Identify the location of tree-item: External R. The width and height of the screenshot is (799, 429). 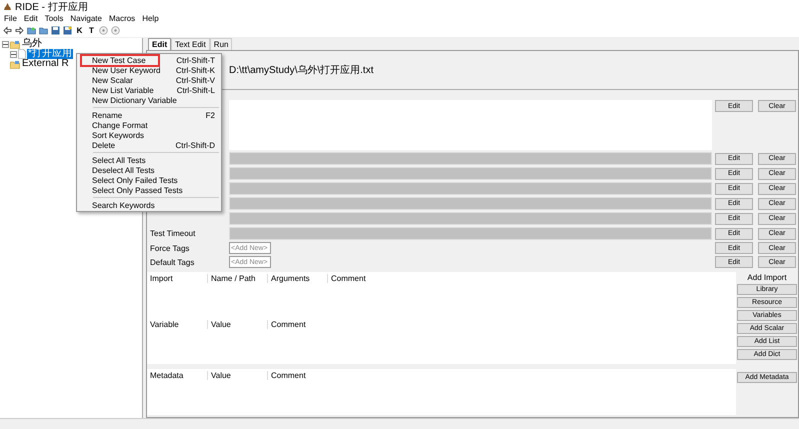
(45, 64).